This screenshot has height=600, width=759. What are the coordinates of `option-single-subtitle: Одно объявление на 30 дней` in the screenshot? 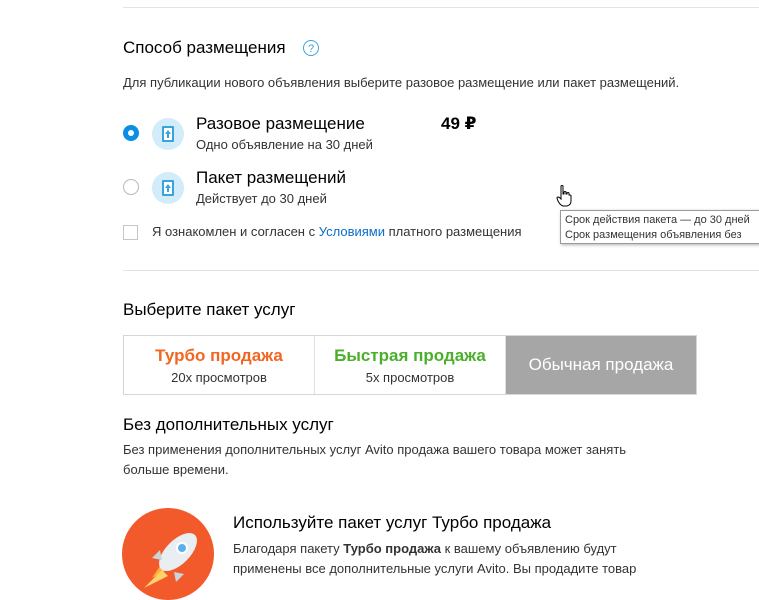 It's located at (284, 144).